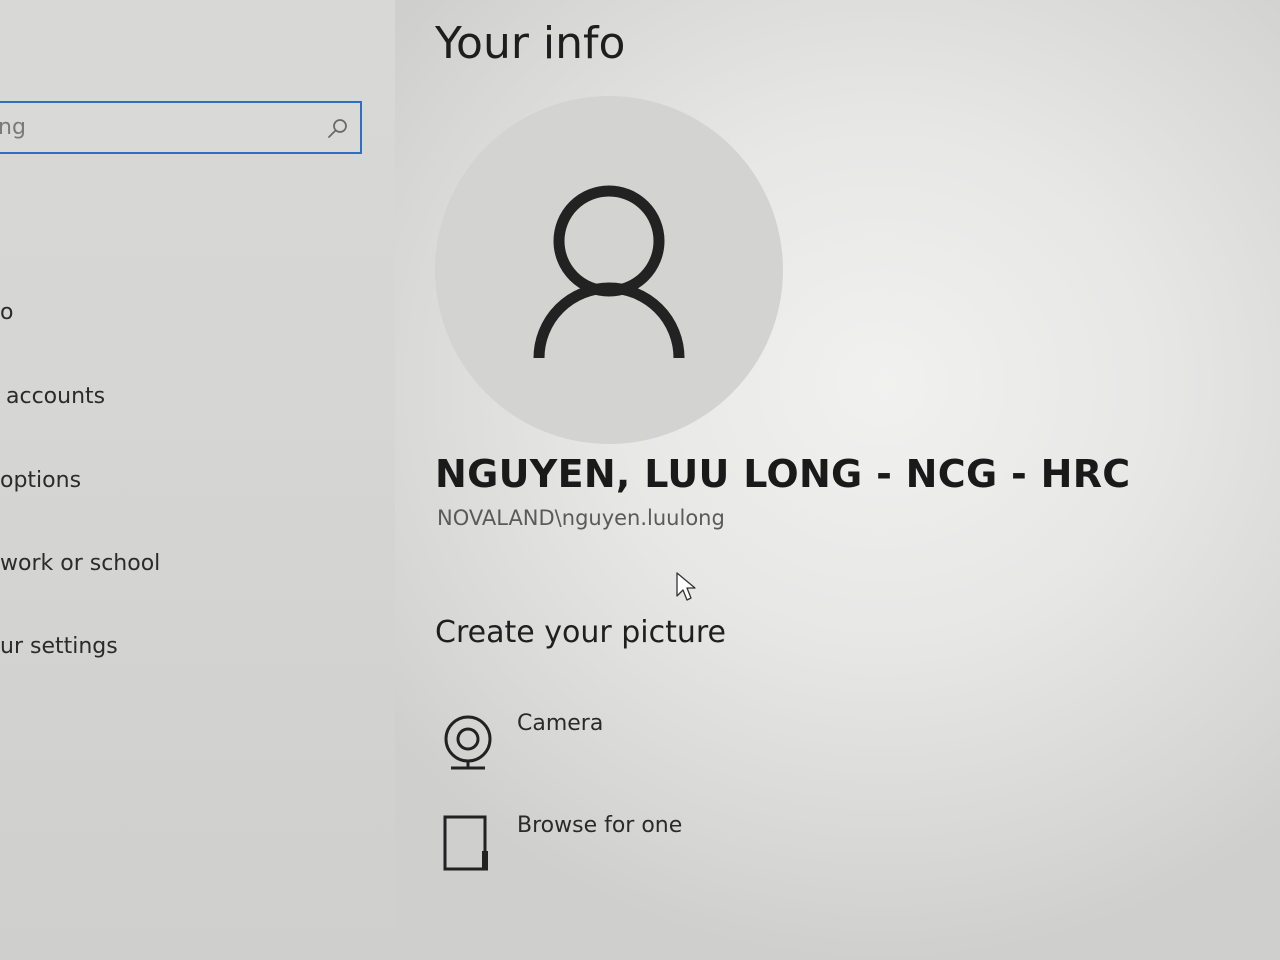 Image resolution: width=1280 pixels, height=960 pixels. What do you see at coordinates (783, 474) in the screenshot?
I see `user-display-name: NGUYEN, LUU LONG - NCG - HRC` at bounding box center [783, 474].